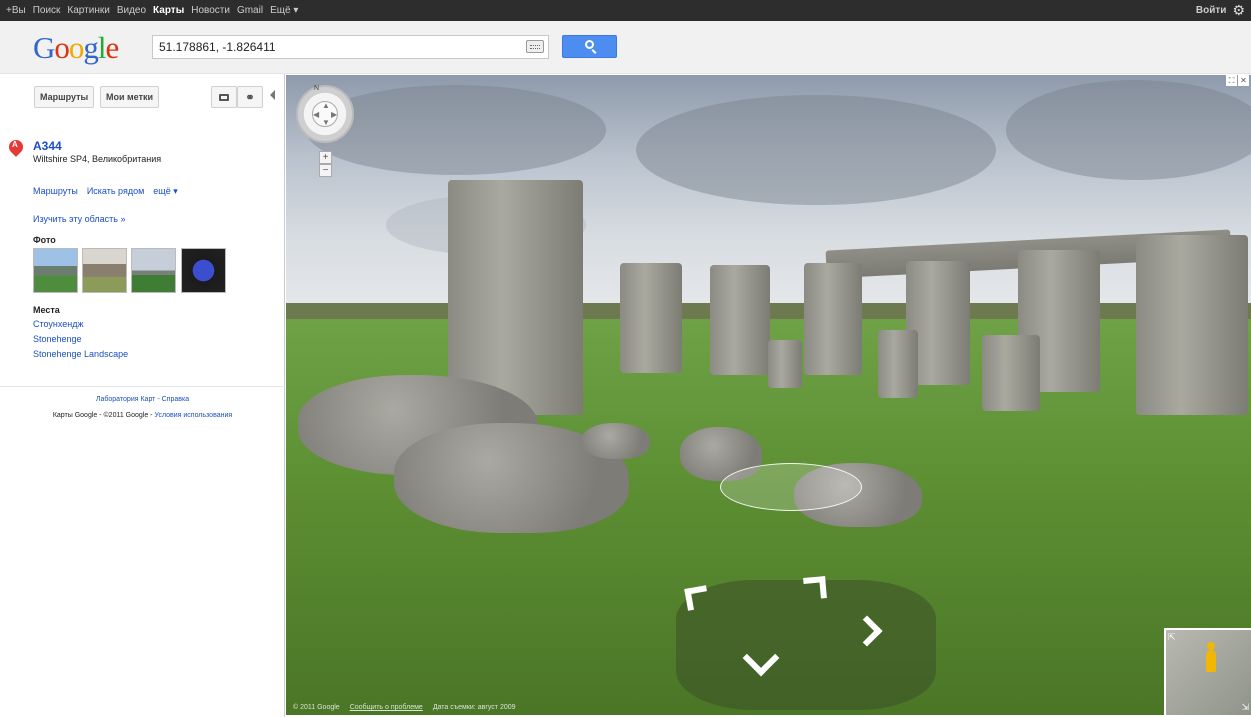  Describe the element at coordinates (326, 122) in the screenshot. I see `pan-down-icon: ▼` at that location.